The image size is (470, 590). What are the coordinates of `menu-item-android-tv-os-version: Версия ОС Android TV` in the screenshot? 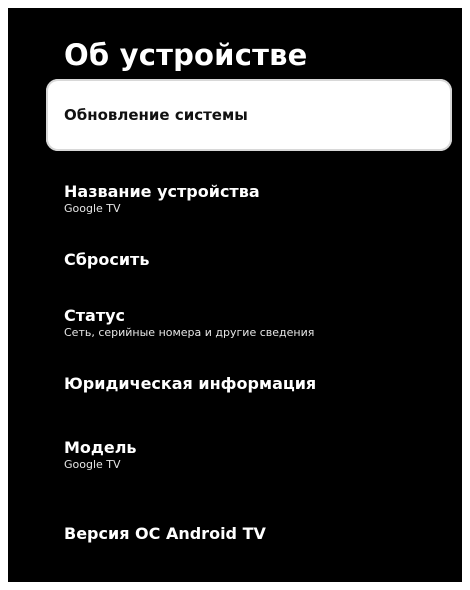 It's located at (259, 534).